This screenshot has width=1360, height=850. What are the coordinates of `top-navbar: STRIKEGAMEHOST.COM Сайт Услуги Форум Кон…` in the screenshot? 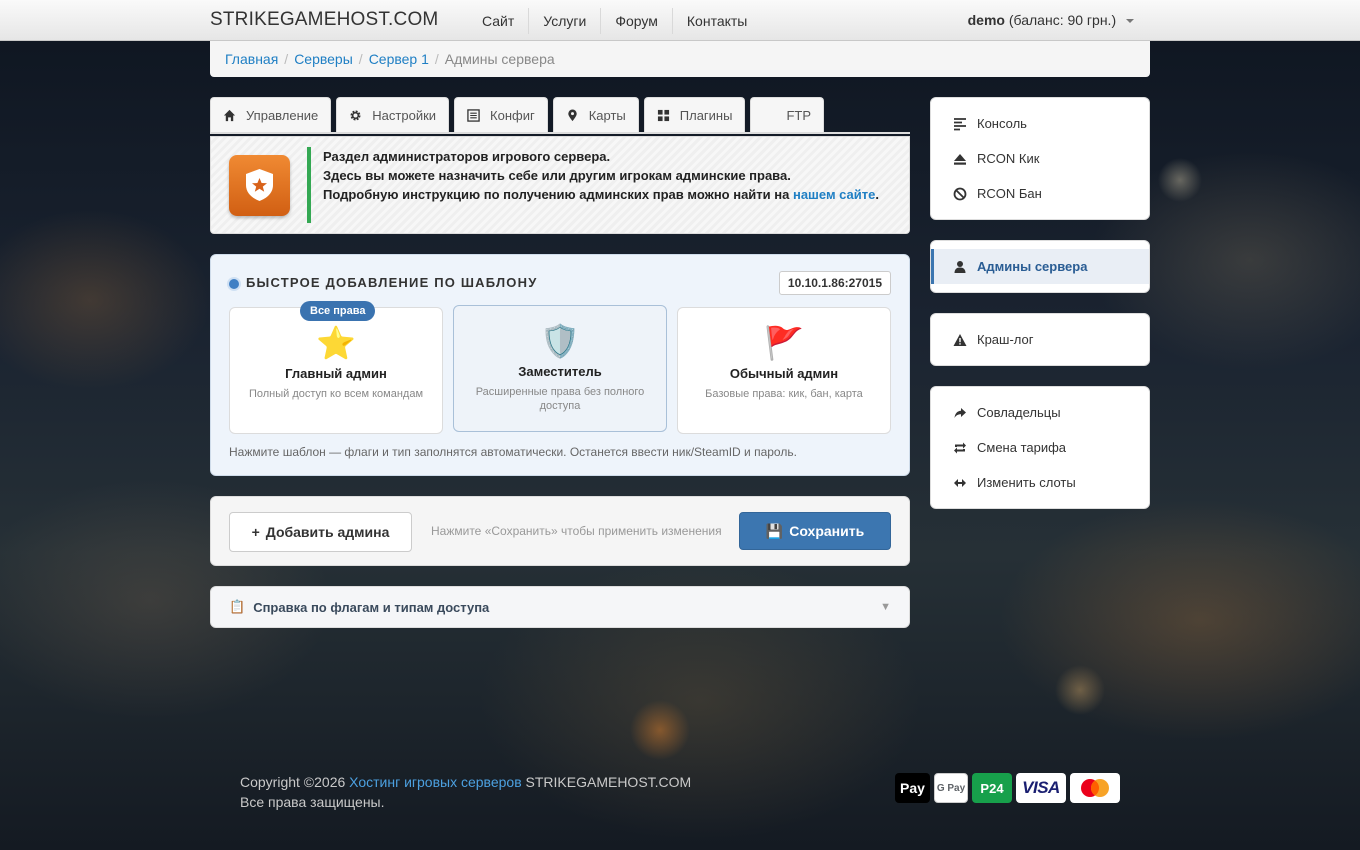 It's located at (680, 20).